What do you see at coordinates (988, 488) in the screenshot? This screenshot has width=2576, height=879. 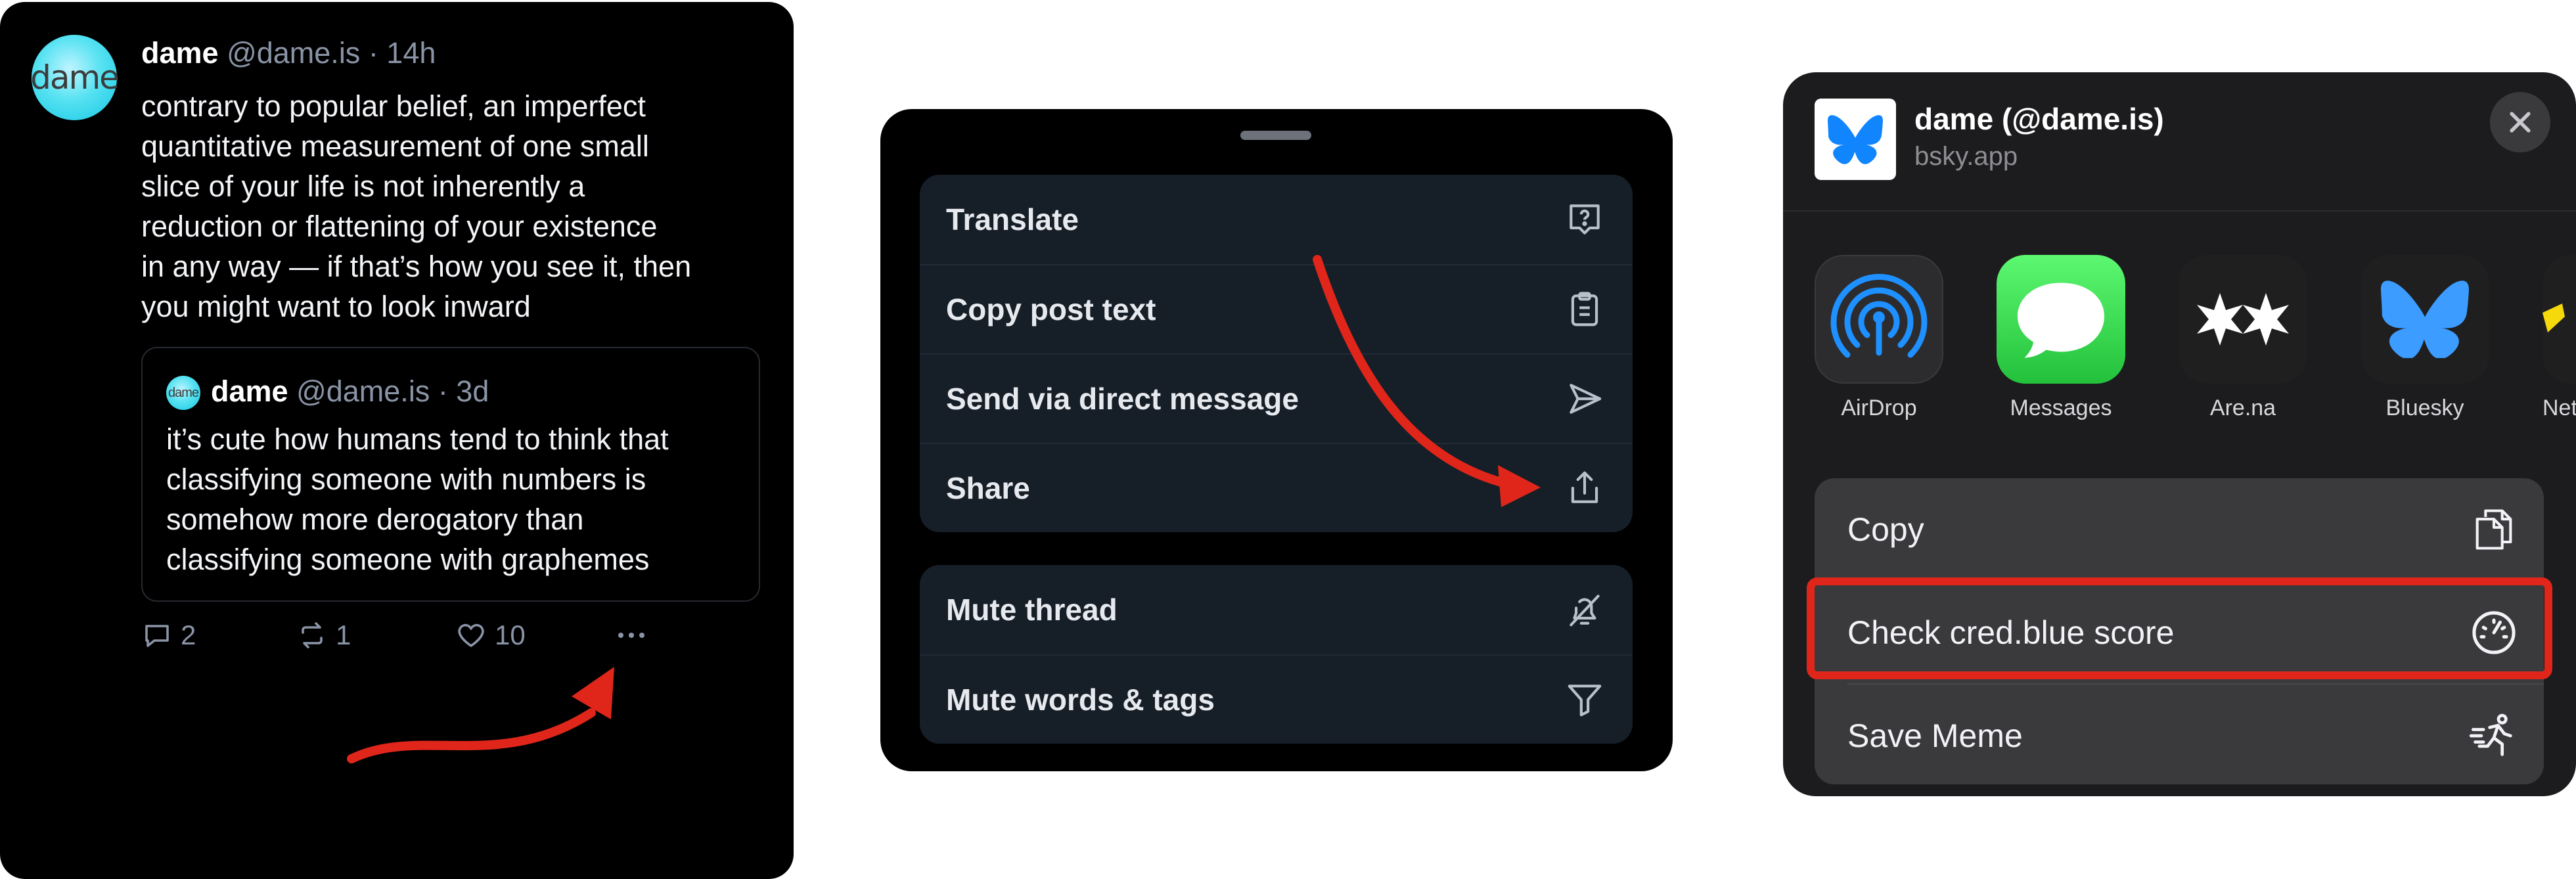 I see `menu-item-label: Share` at bounding box center [988, 488].